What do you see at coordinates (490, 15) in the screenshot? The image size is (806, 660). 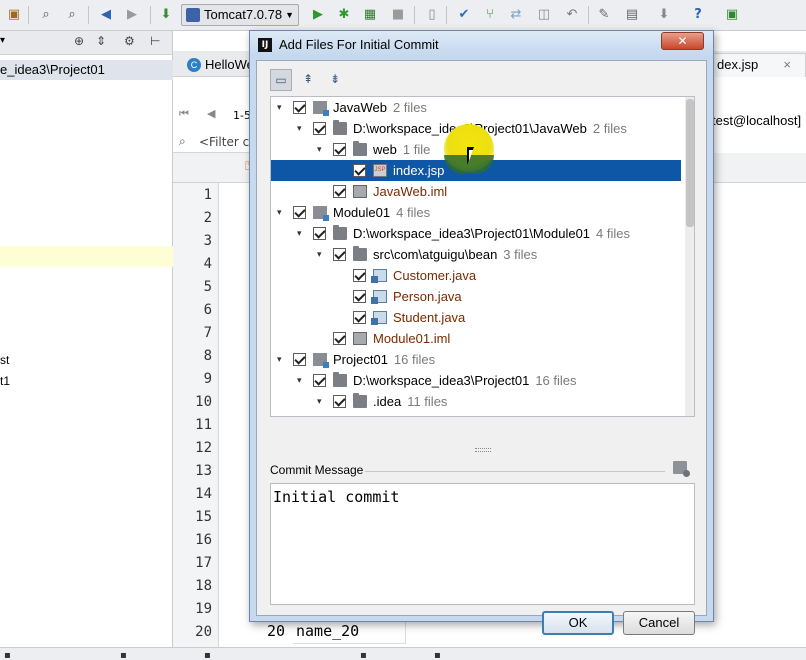 I see `vcs-commit-icon: ⑂` at bounding box center [490, 15].